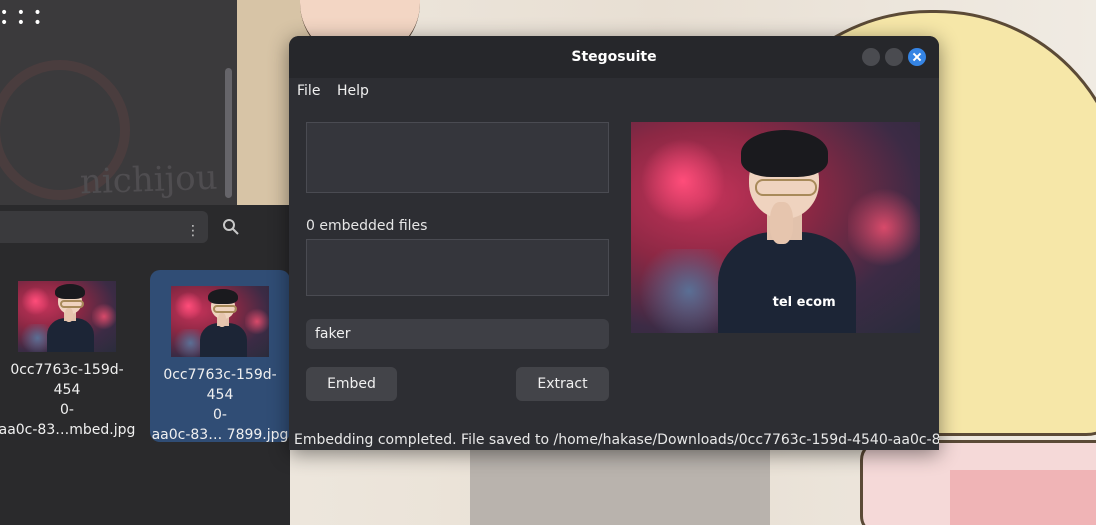 This screenshot has height=525, width=1096. What do you see at coordinates (894, 57) in the screenshot?
I see `maximize-button` at bounding box center [894, 57].